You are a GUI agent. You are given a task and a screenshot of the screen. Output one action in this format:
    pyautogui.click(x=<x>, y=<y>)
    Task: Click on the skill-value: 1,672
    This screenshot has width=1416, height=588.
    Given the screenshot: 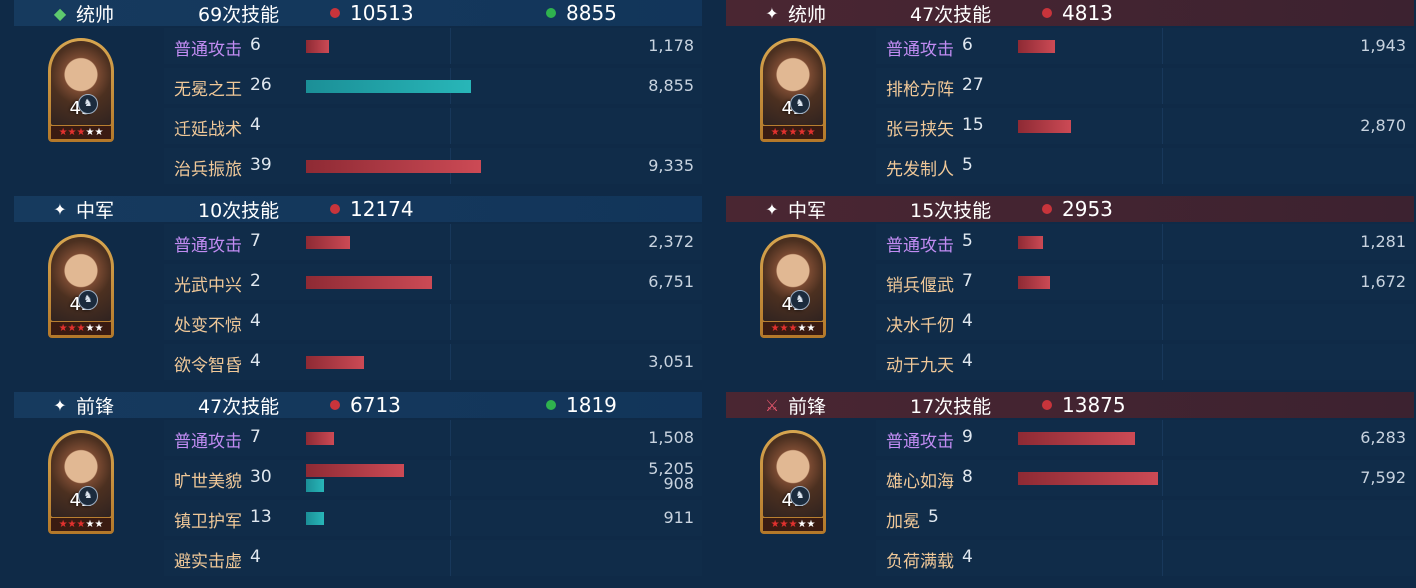 What is the action you would take?
    pyautogui.click(x=1383, y=281)
    